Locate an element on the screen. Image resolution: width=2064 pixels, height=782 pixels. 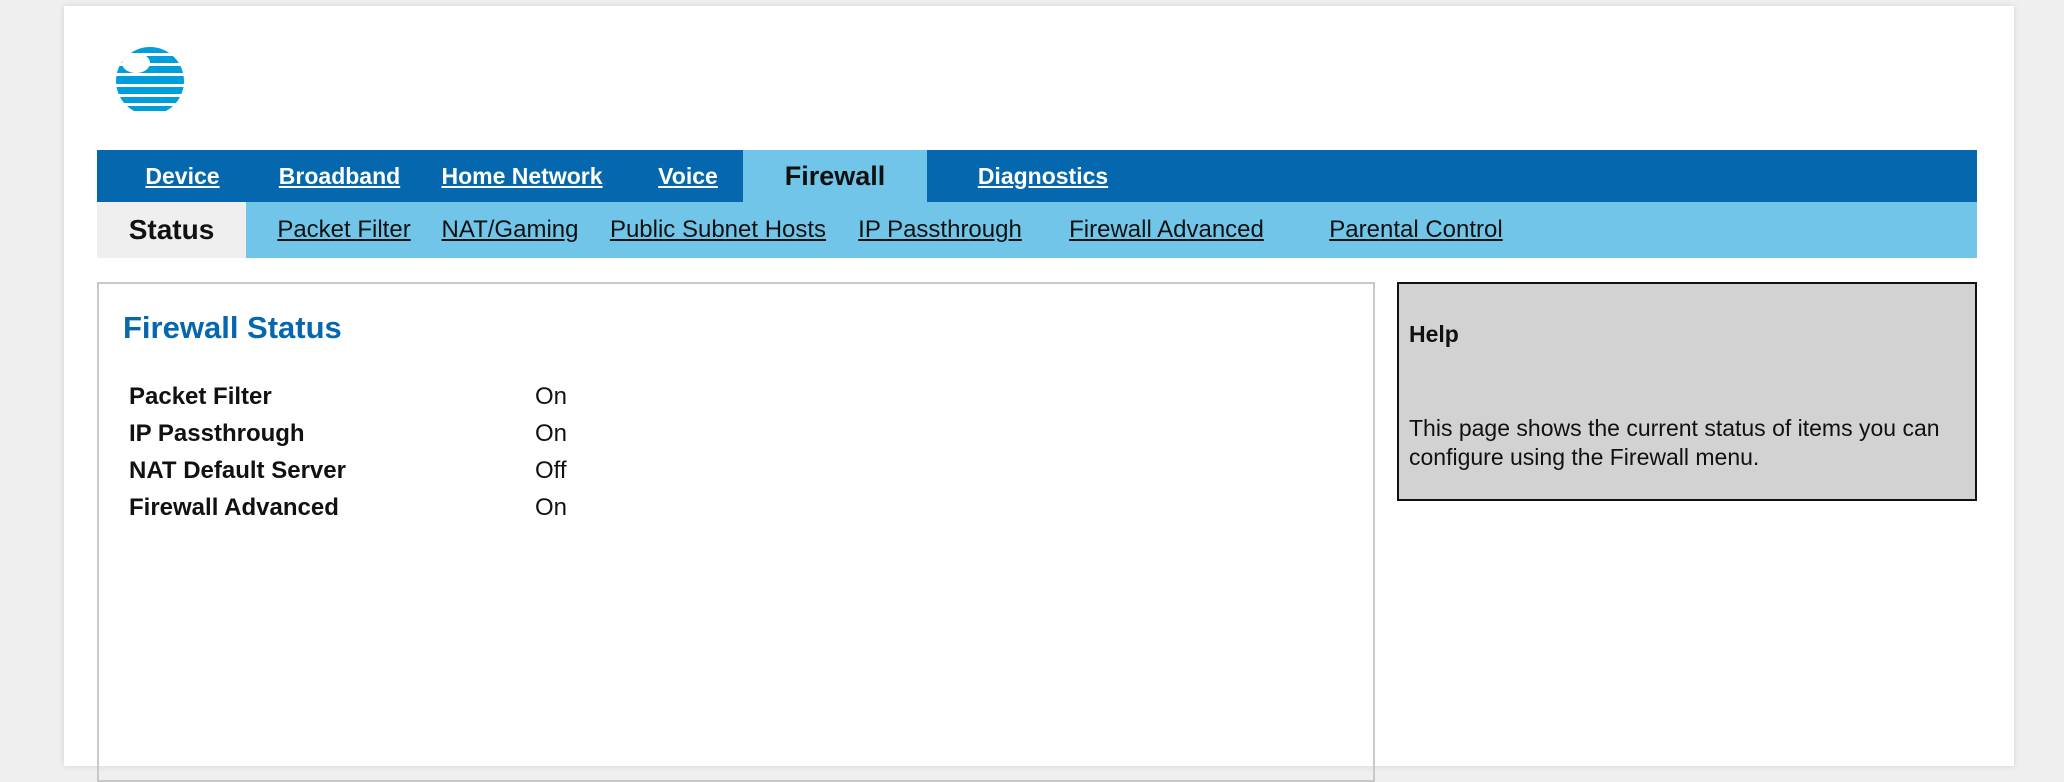
status-label: IP Passthrough is located at coordinates (217, 433).